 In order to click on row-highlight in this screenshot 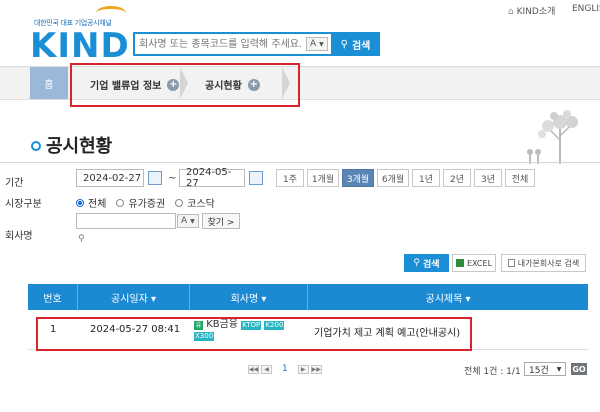, I will do `click(254, 334)`.